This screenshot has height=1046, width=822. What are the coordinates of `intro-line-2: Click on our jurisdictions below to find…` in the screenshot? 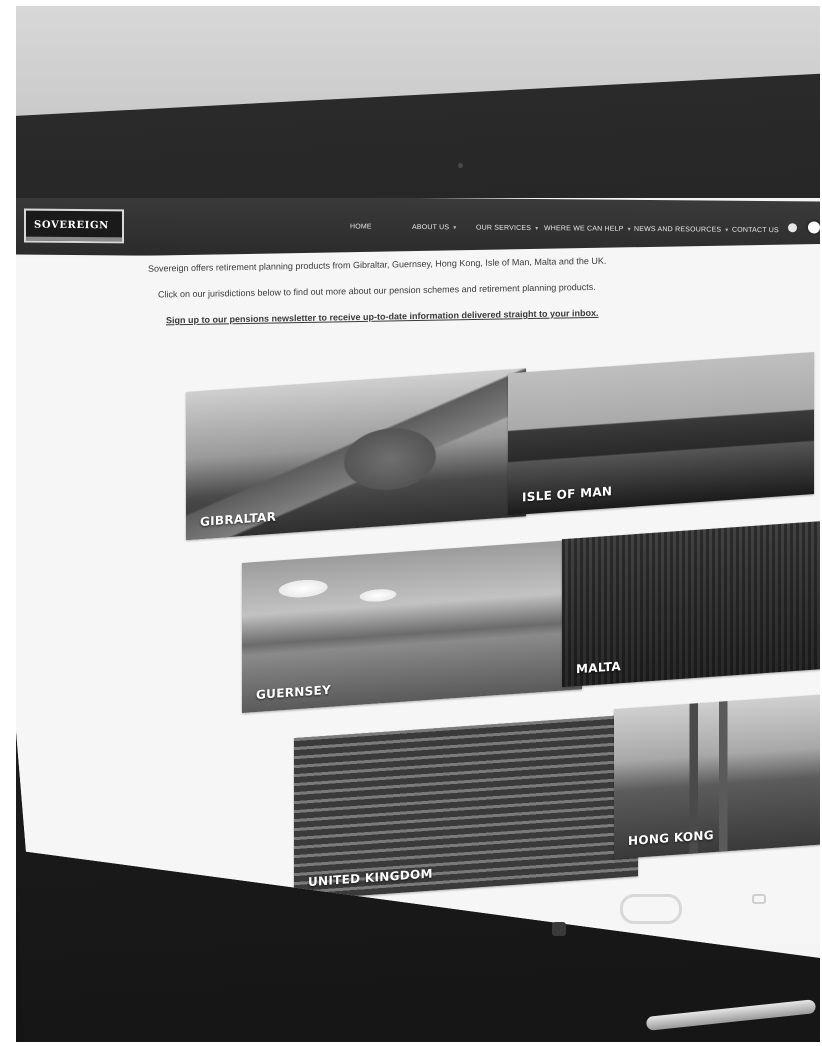 It's located at (377, 290).